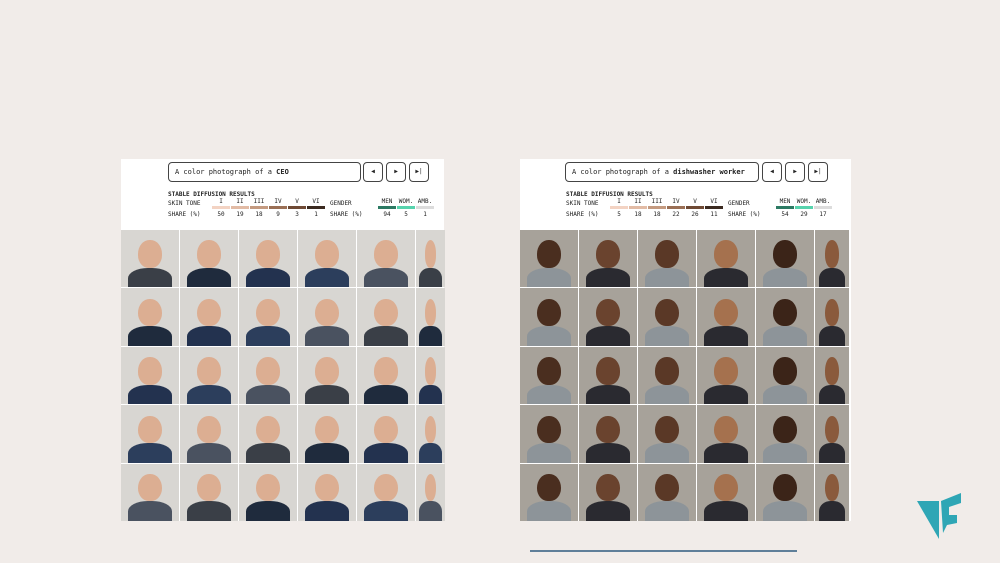 The width and height of the screenshot is (1000, 563). What do you see at coordinates (387, 201) in the screenshot?
I see `gender-header: MEN` at bounding box center [387, 201].